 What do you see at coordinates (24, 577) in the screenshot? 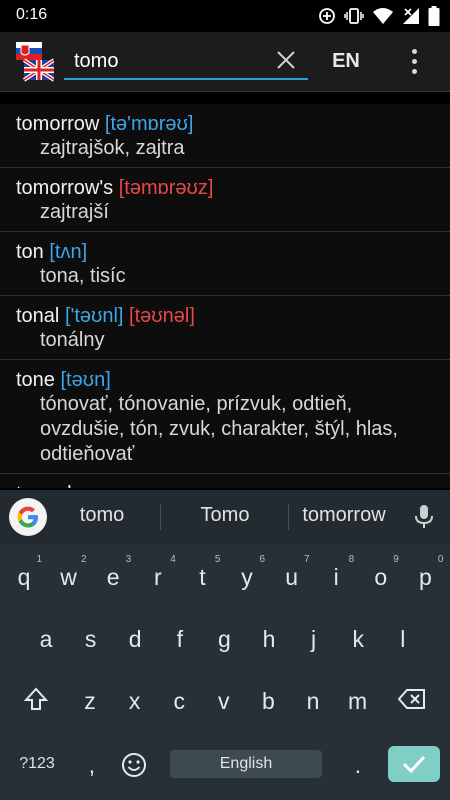
I see `key-q: q1` at bounding box center [24, 577].